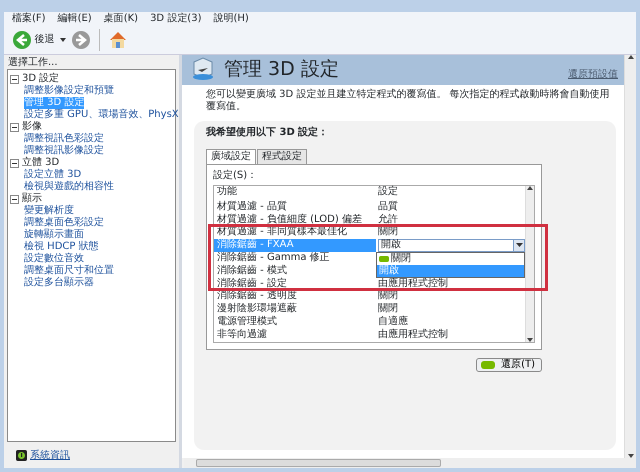 The height and width of the screenshot is (472, 640). What do you see at coordinates (32, 127) in the screenshot?
I see `tree-node: 影像` at bounding box center [32, 127].